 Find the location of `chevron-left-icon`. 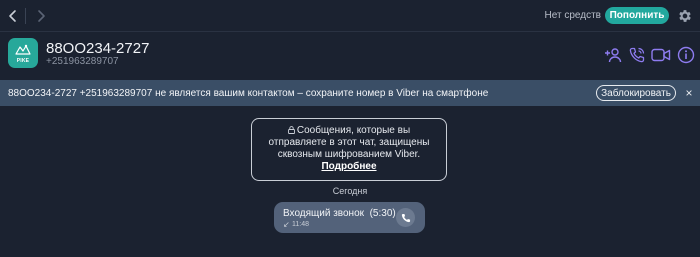

chevron-left-icon is located at coordinates (12, 16).